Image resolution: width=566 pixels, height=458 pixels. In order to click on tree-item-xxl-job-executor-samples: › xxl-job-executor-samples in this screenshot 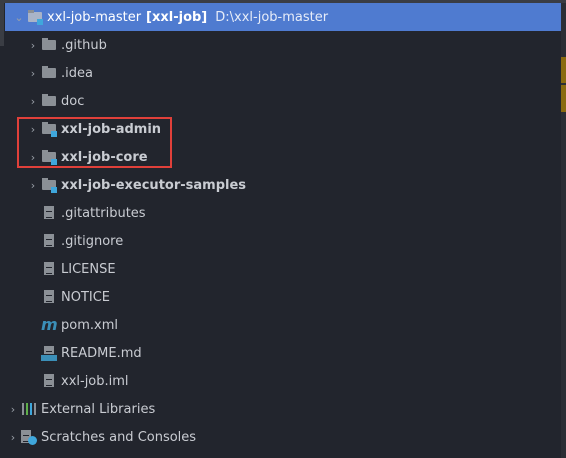, I will do `click(283, 185)`.